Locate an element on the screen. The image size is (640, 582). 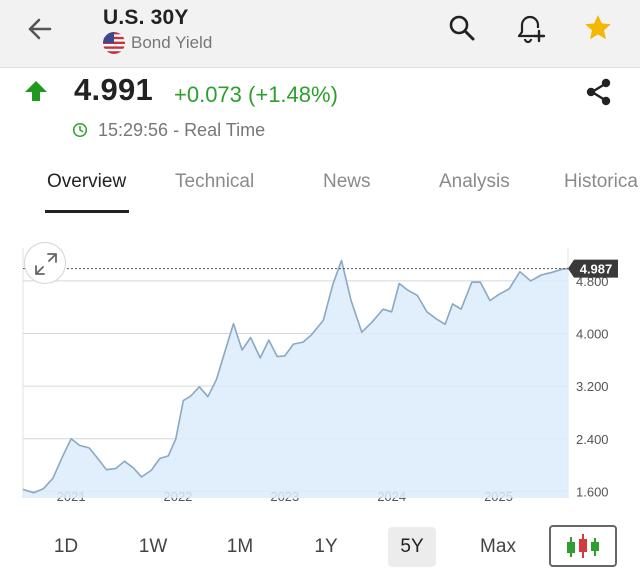
active-tab-indicator is located at coordinates (87, 211).